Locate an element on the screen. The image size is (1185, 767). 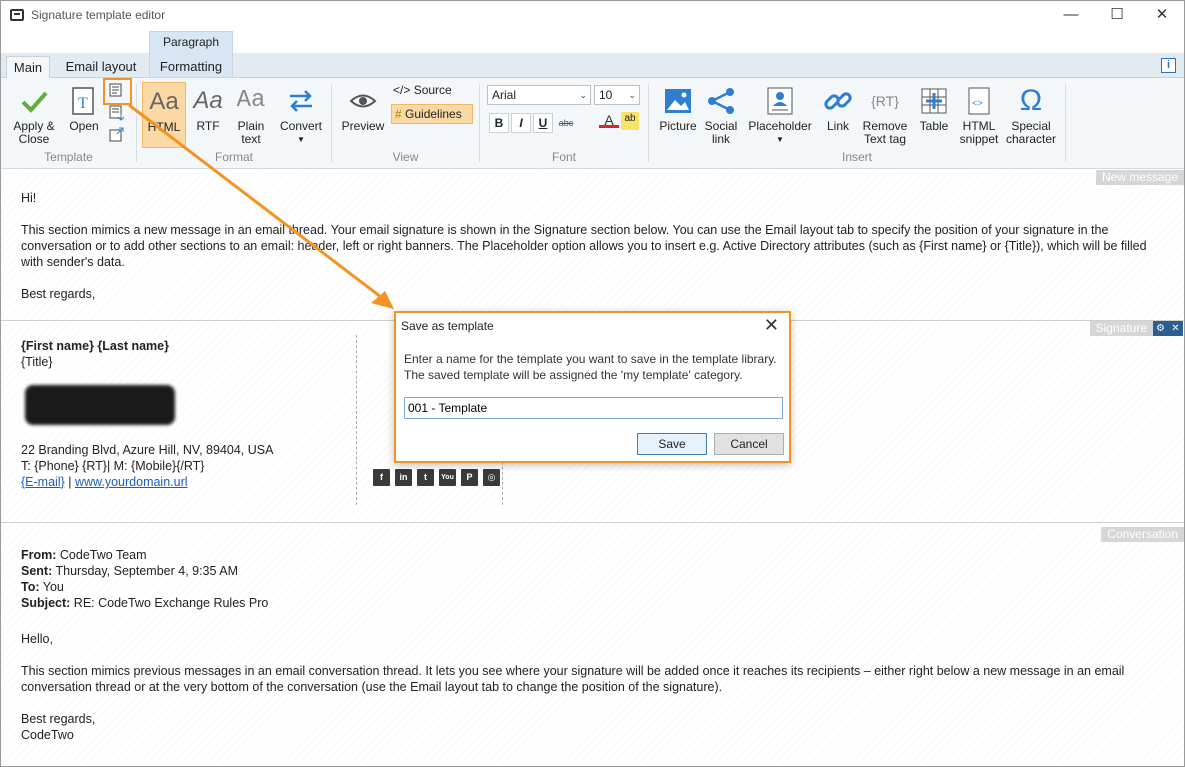
template-name-input is located at coordinates (593, 408).